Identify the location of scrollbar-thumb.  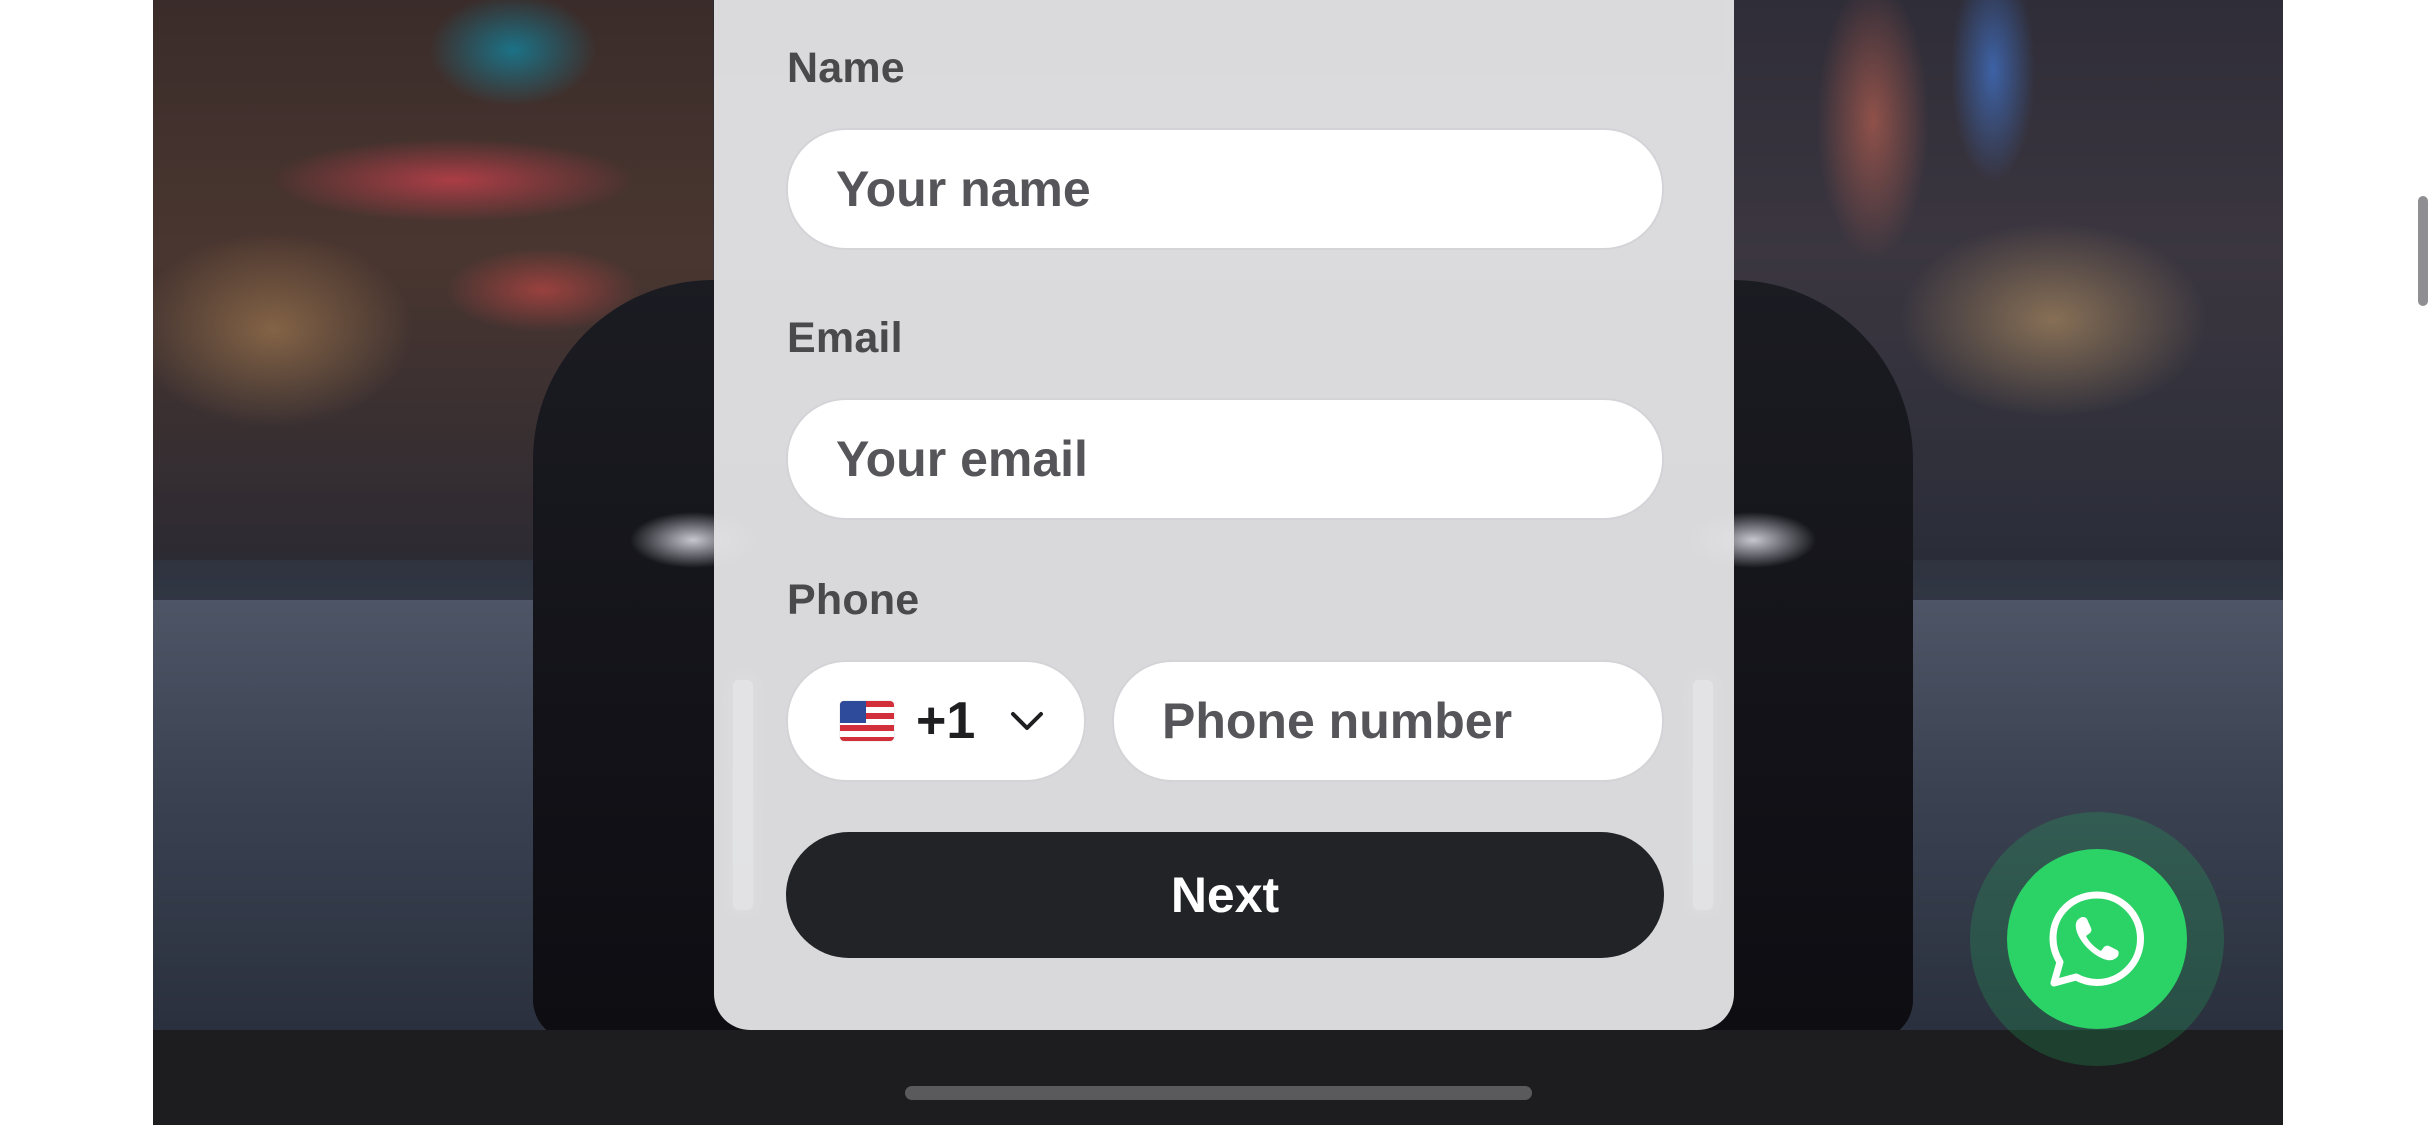
(2423, 251).